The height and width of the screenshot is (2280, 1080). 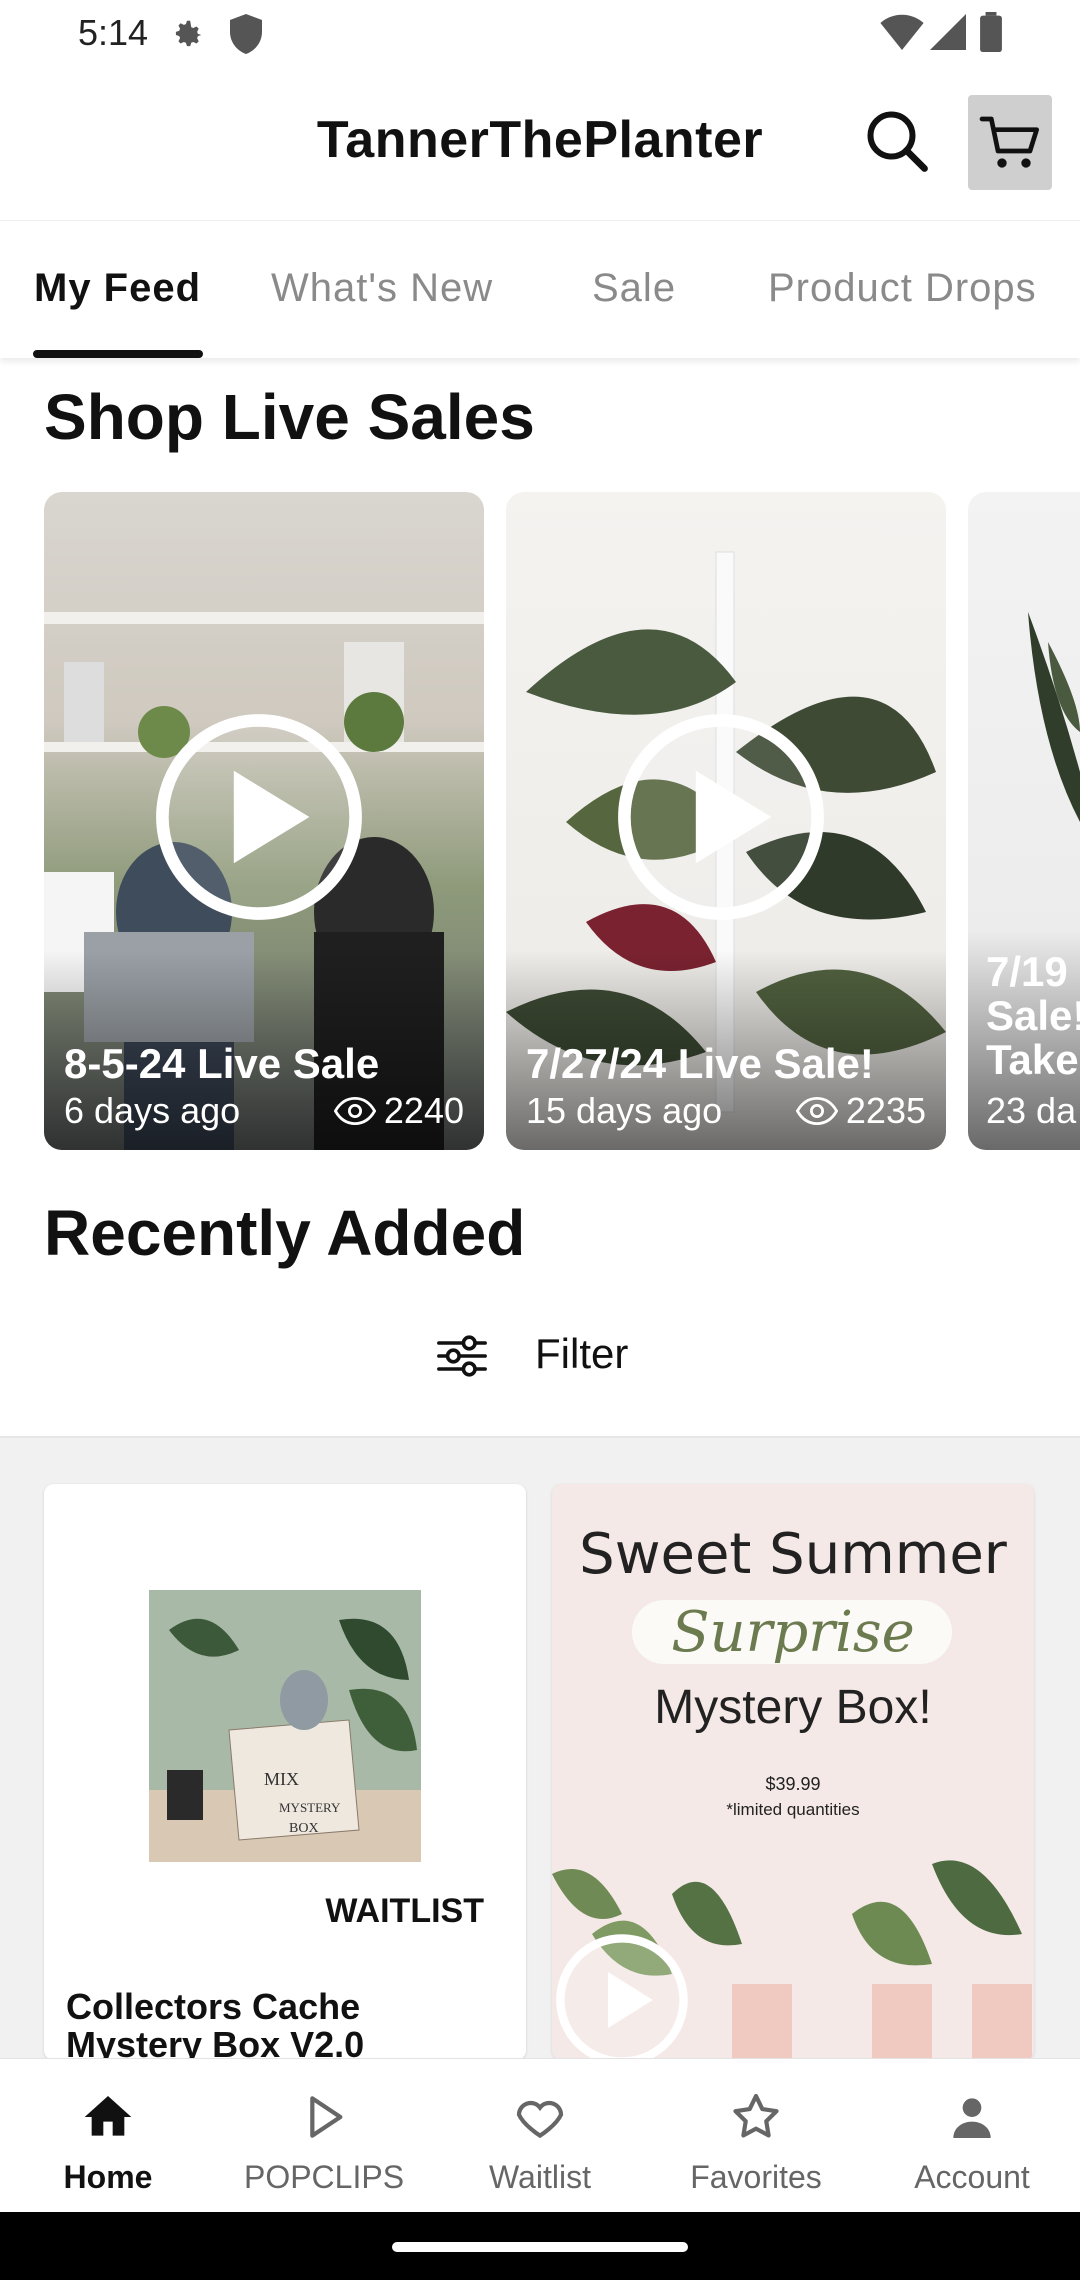 I want to click on view-count: 2240, so click(x=398, y=1111).